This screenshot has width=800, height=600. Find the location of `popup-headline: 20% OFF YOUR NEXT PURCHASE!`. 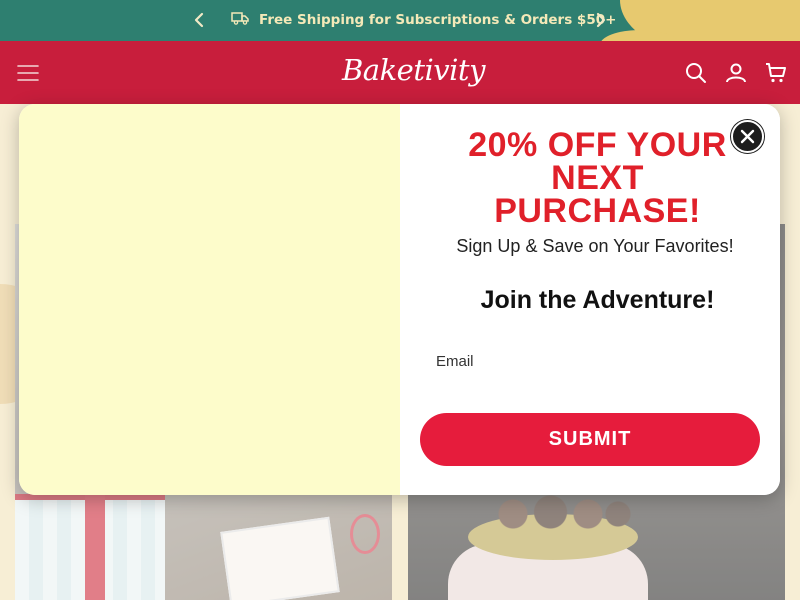

popup-headline: 20% OFF YOUR NEXT PURCHASE! is located at coordinates (595, 178).